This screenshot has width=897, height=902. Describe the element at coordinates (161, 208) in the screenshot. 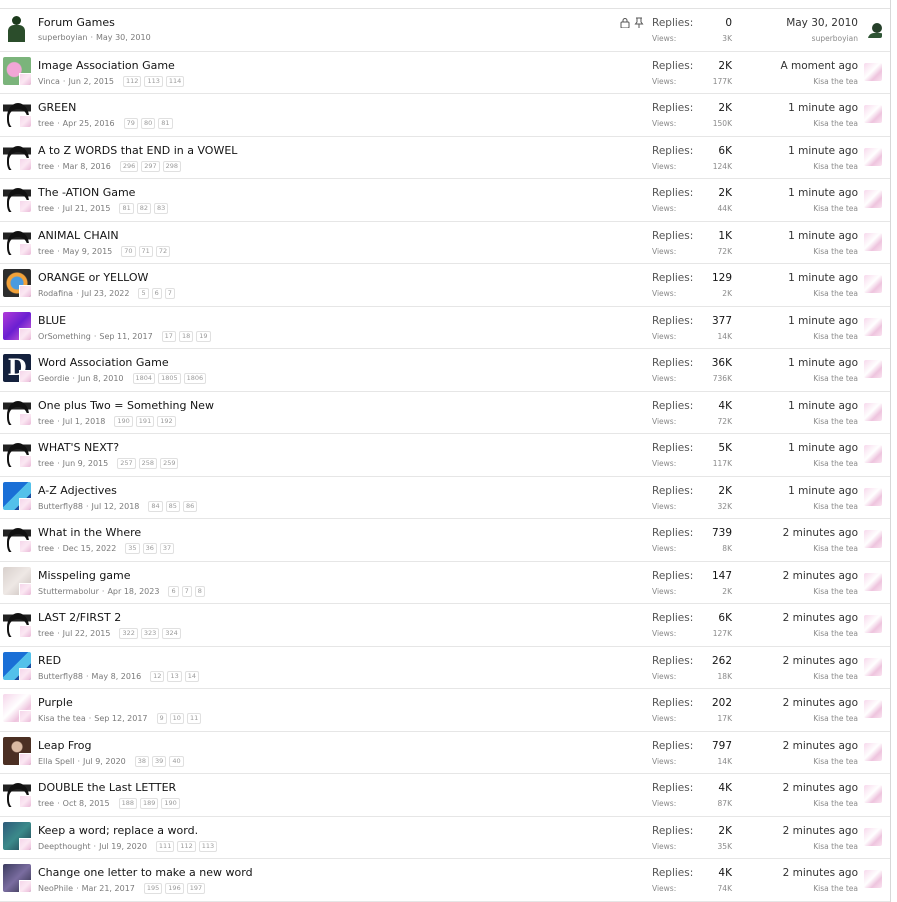

I see `page-link: 83` at that location.